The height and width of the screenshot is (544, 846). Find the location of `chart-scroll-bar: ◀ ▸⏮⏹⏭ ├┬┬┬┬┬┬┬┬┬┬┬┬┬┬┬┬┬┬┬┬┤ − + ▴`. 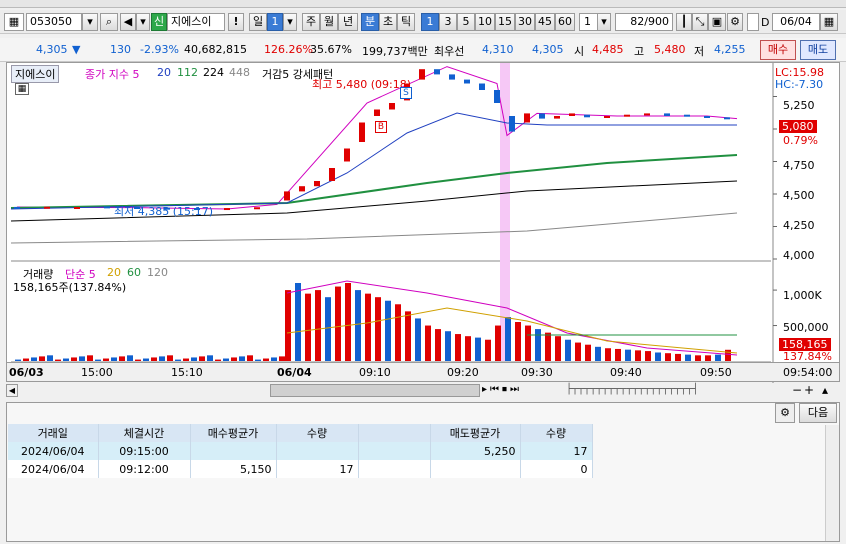

chart-scroll-bar: ◀ ▸⏮⏹⏭ ├┬┬┬┬┬┬┬┬┬┬┬┬┬┬┬┬┬┬┬┬┤ − + ▴ is located at coordinates (423, 391).